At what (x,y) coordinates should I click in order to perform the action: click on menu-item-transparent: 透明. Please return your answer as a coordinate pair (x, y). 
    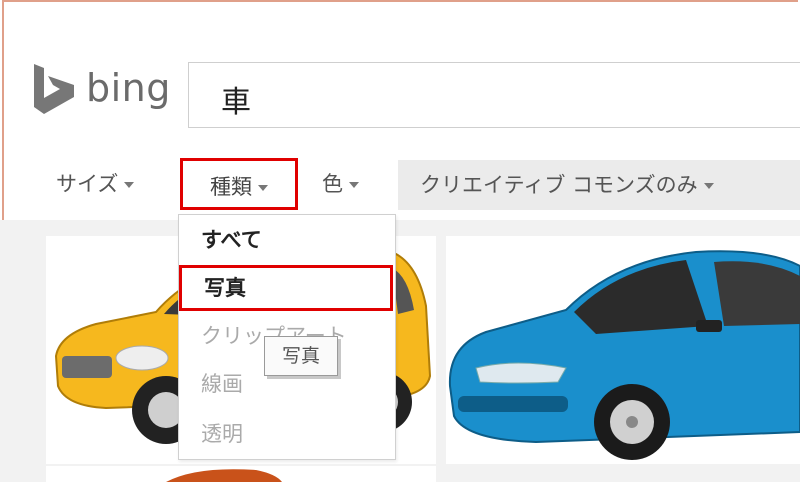
    Looking at the image, I should click on (287, 434).